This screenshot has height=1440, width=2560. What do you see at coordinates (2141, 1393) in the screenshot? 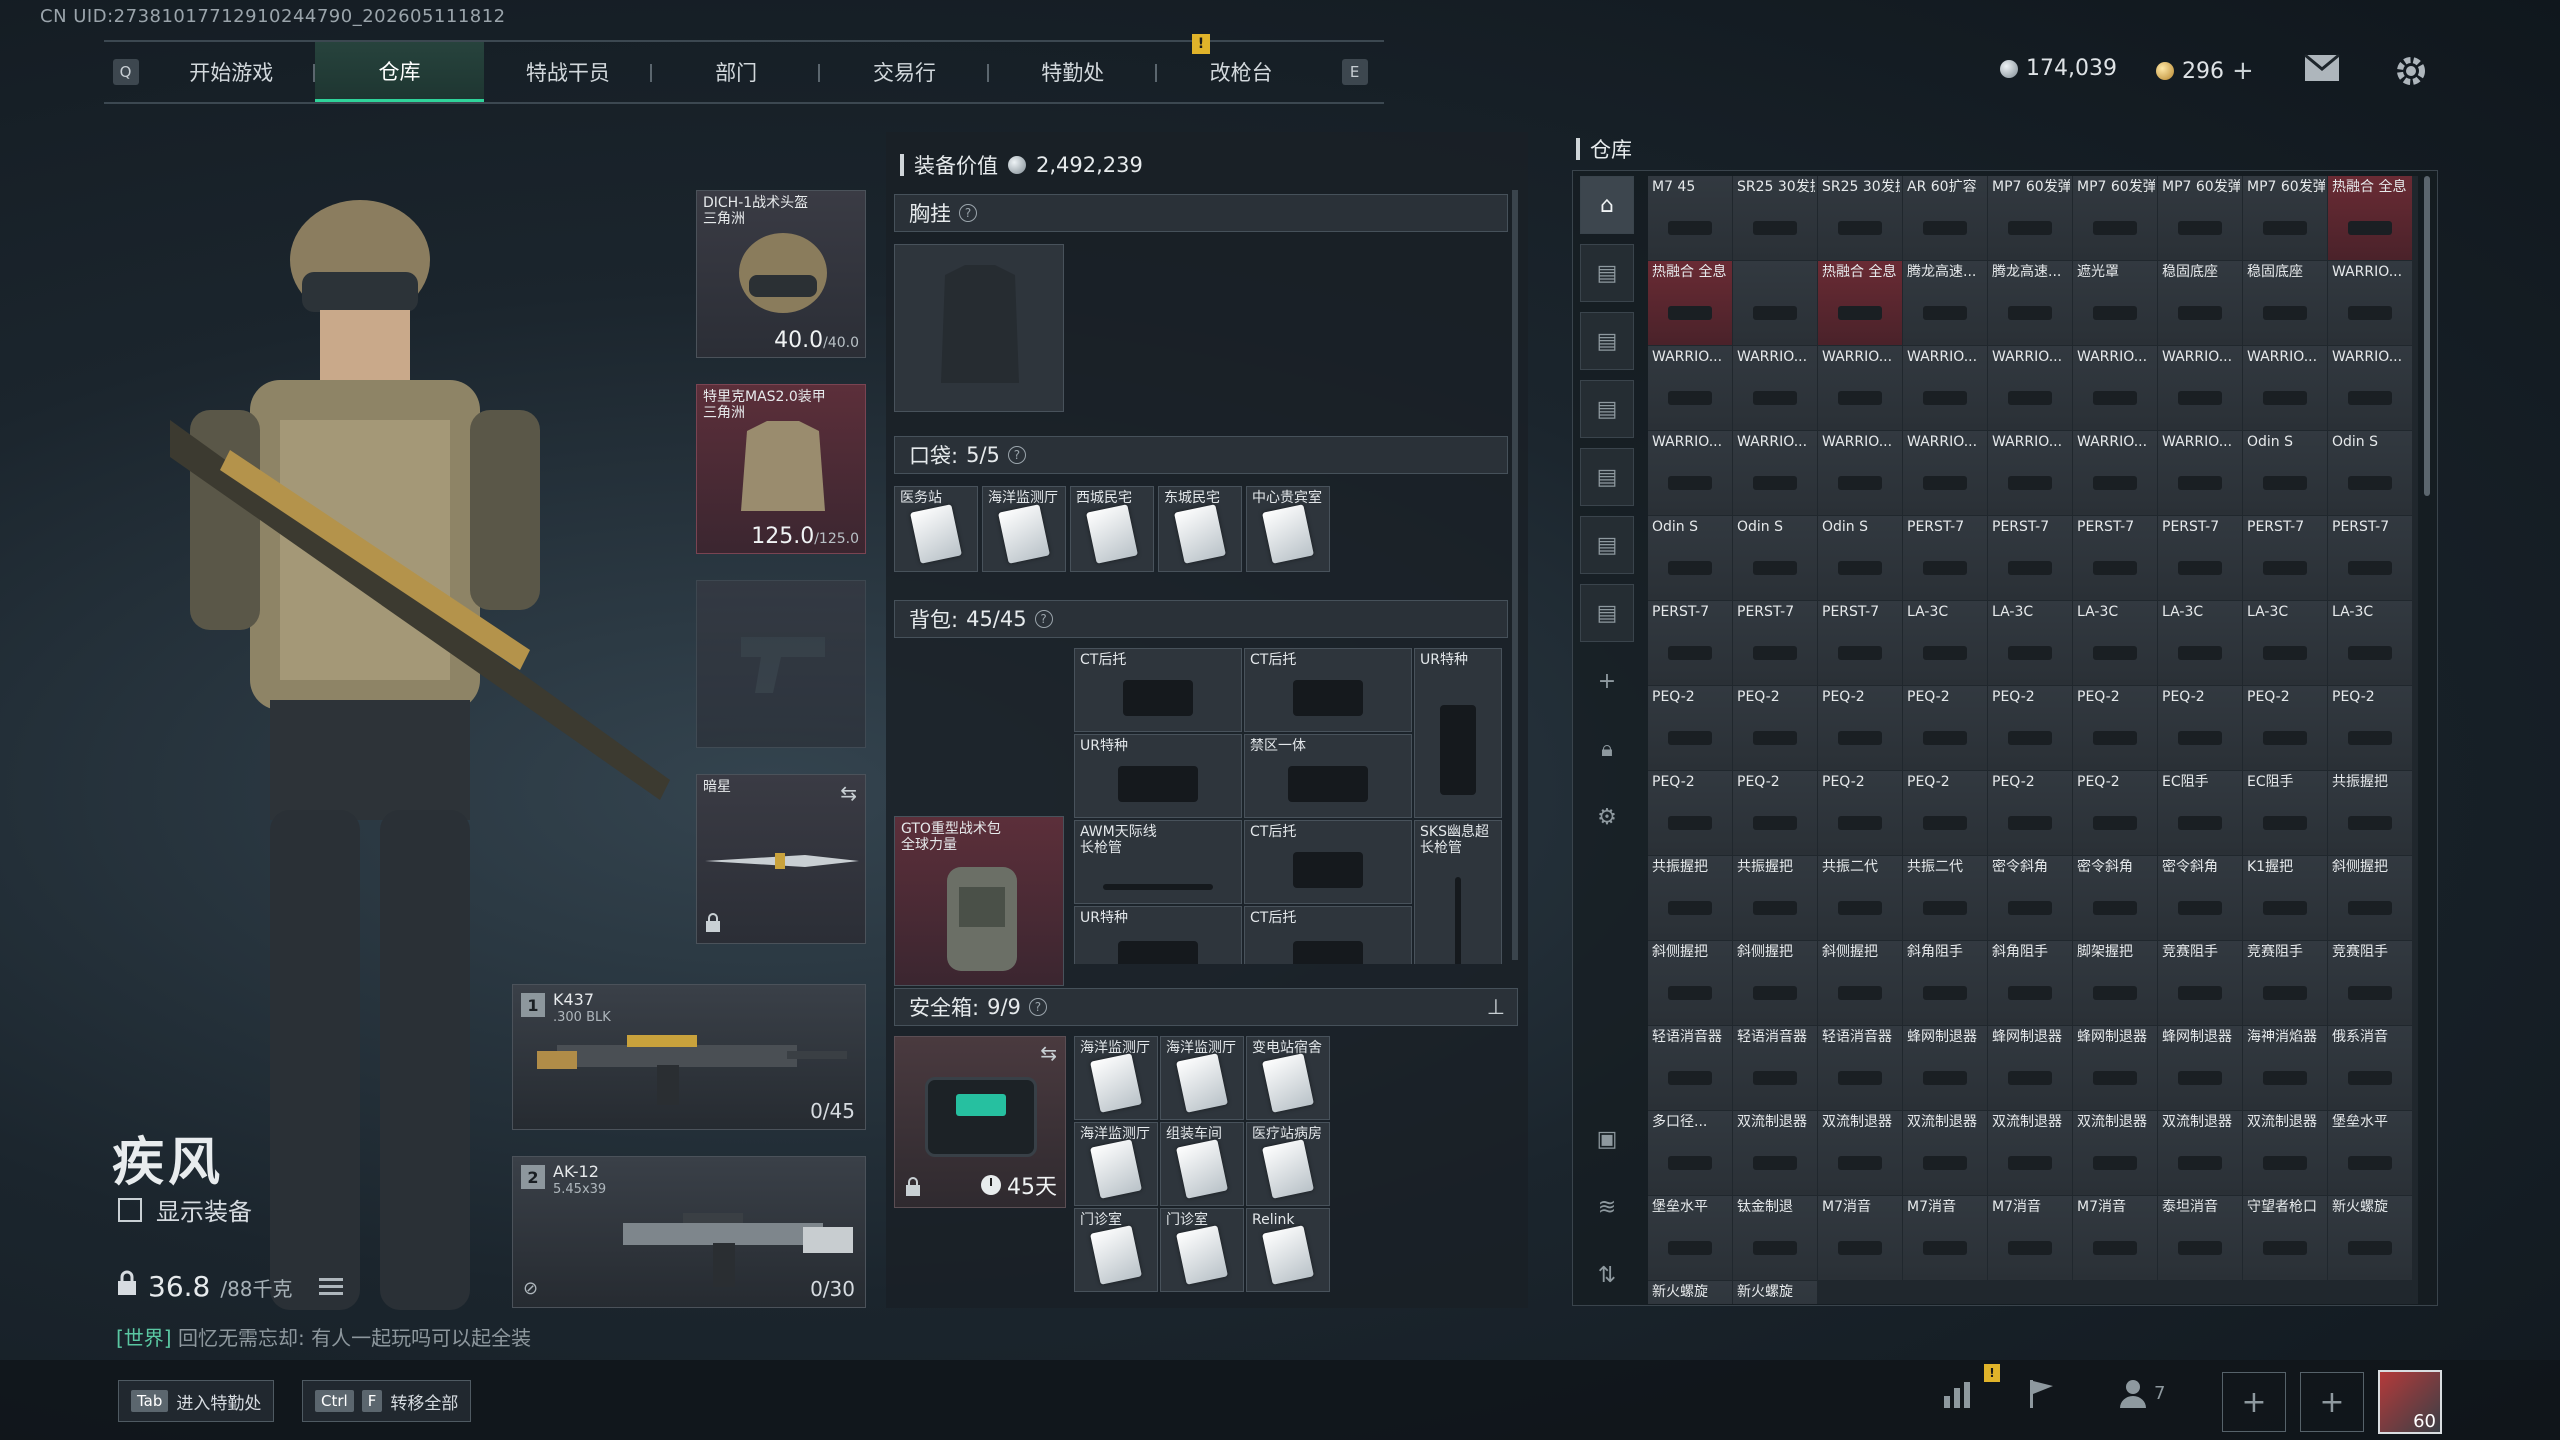
I see `friends-button: 7` at bounding box center [2141, 1393].